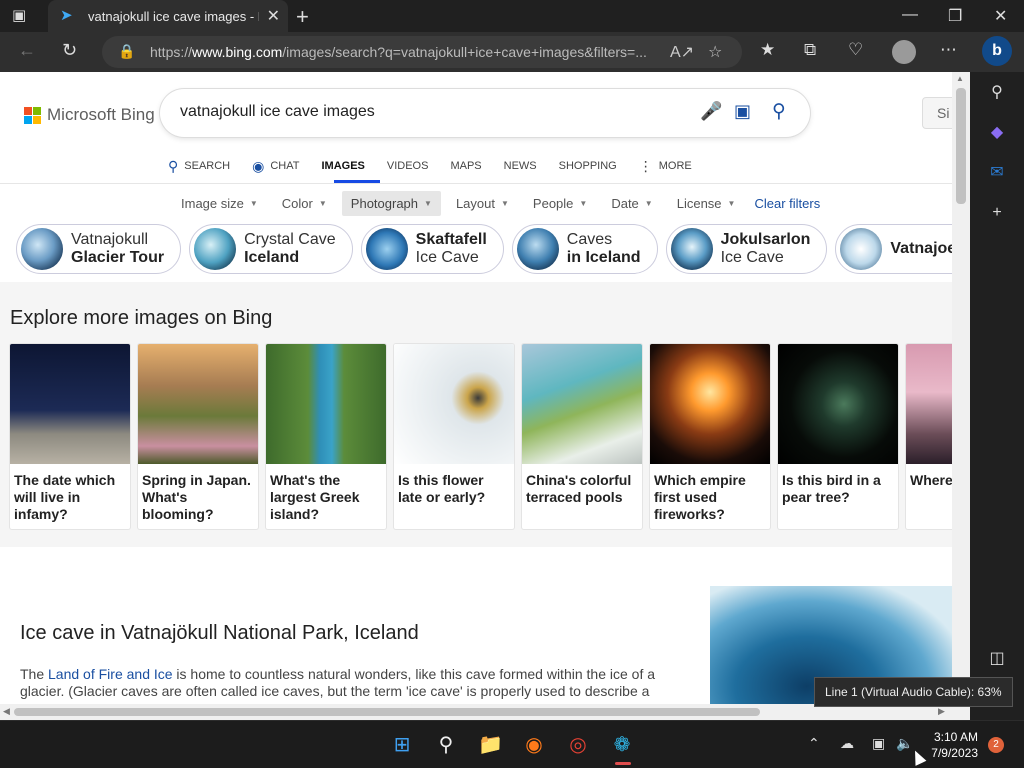 The width and height of the screenshot is (1024, 768). Describe the element at coordinates (168, 16) in the screenshot. I see `active-tab: ➤ vatnajokull ice cave images - Bing ✕` at that location.